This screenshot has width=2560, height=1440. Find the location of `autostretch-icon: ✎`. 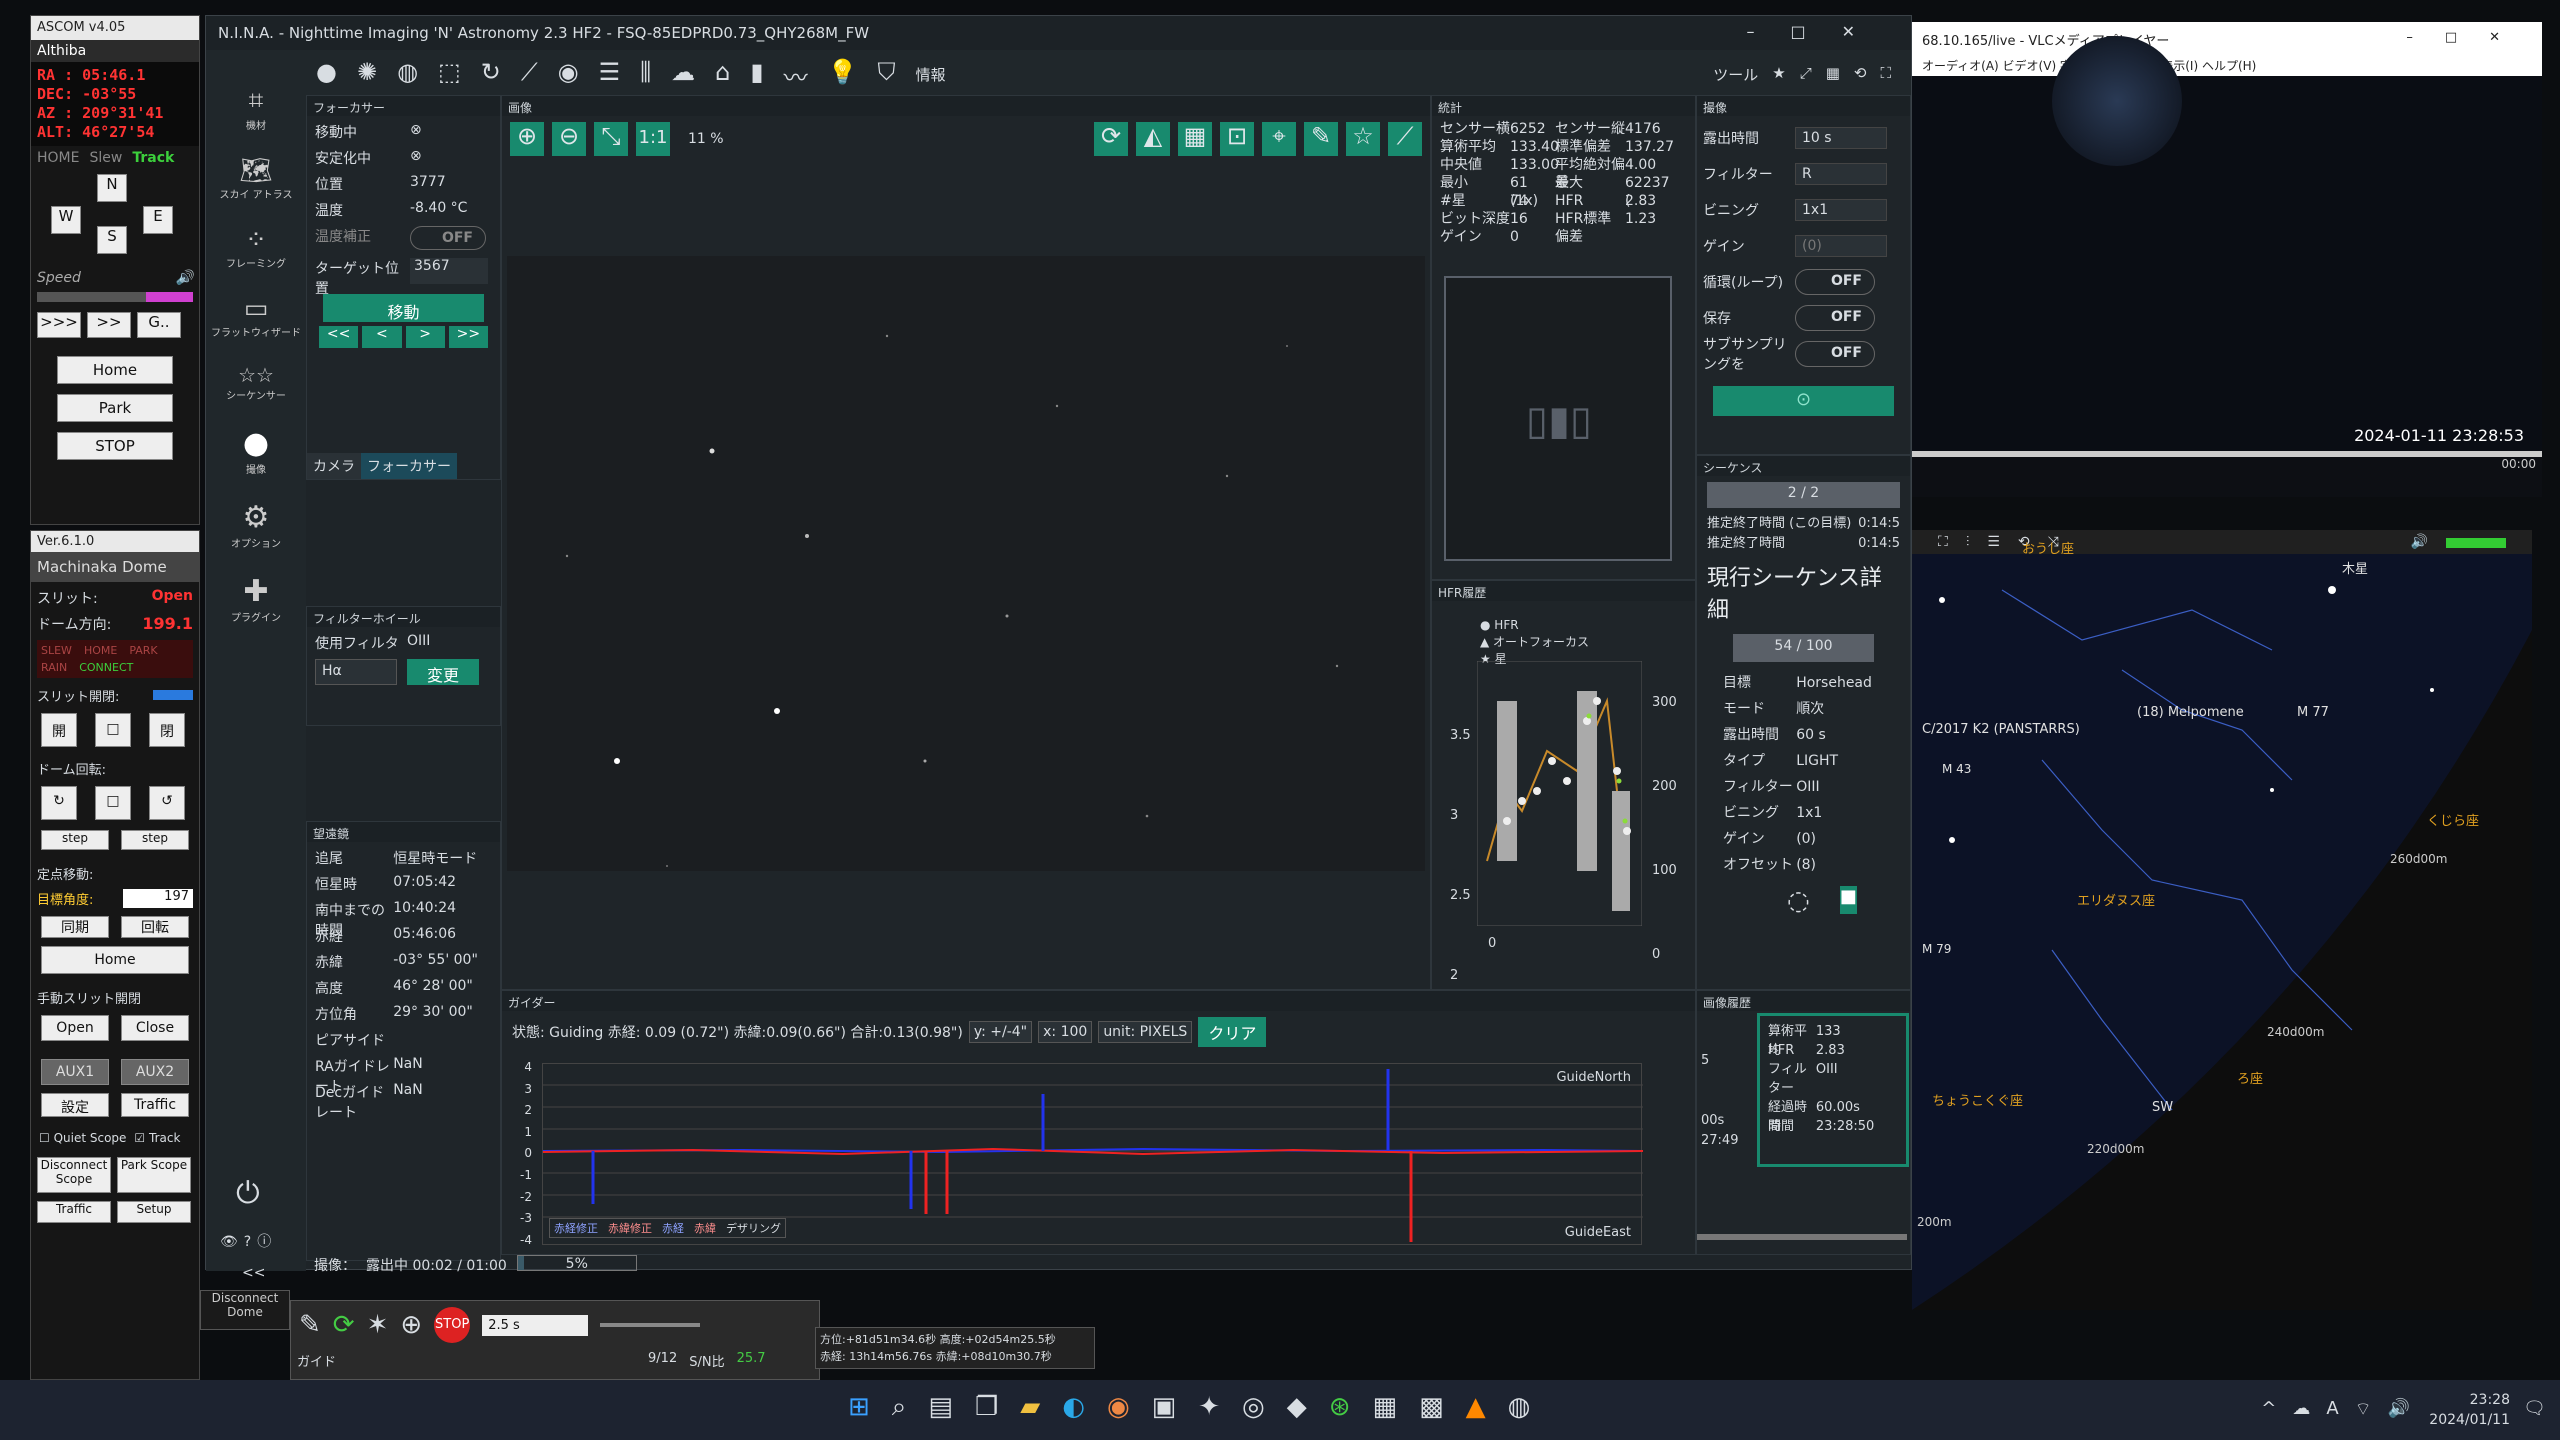

autostretch-icon: ✎ is located at coordinates (1321, 139).